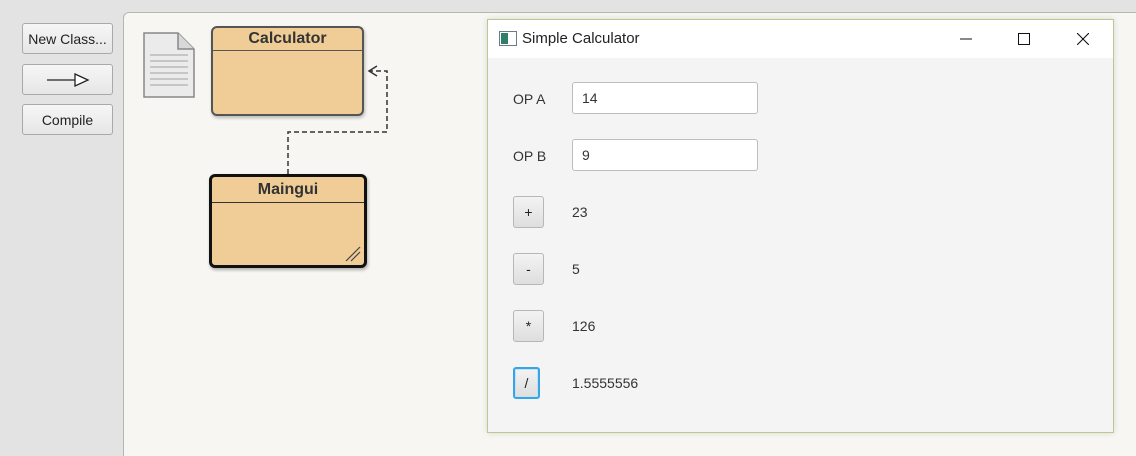 The image size is (1136, 456). Describe the element at coordinates (530, 156) in the screenshot. I see `op-b-label: OP B` at that location.